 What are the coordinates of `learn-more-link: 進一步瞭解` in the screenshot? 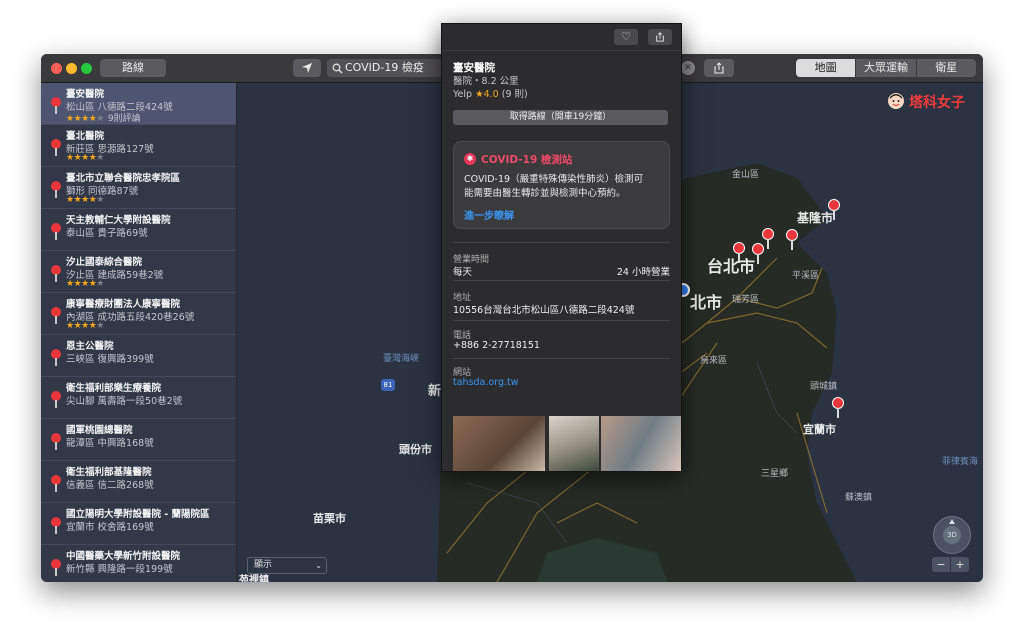 It's located at (489, 214).